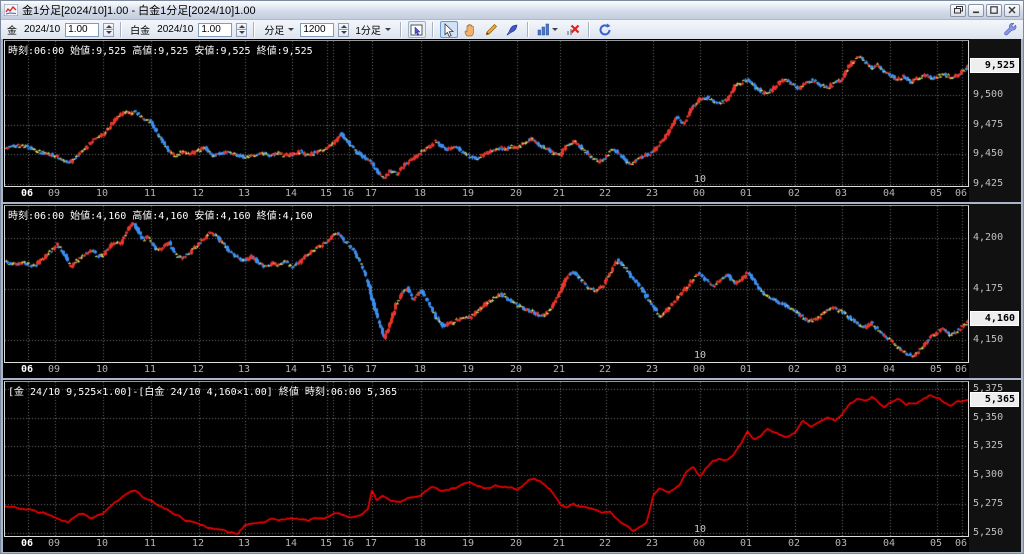 Image resolution: width=1024 pixels, height=554 pixels. I want to click on close-icon, so click(1012, 10).